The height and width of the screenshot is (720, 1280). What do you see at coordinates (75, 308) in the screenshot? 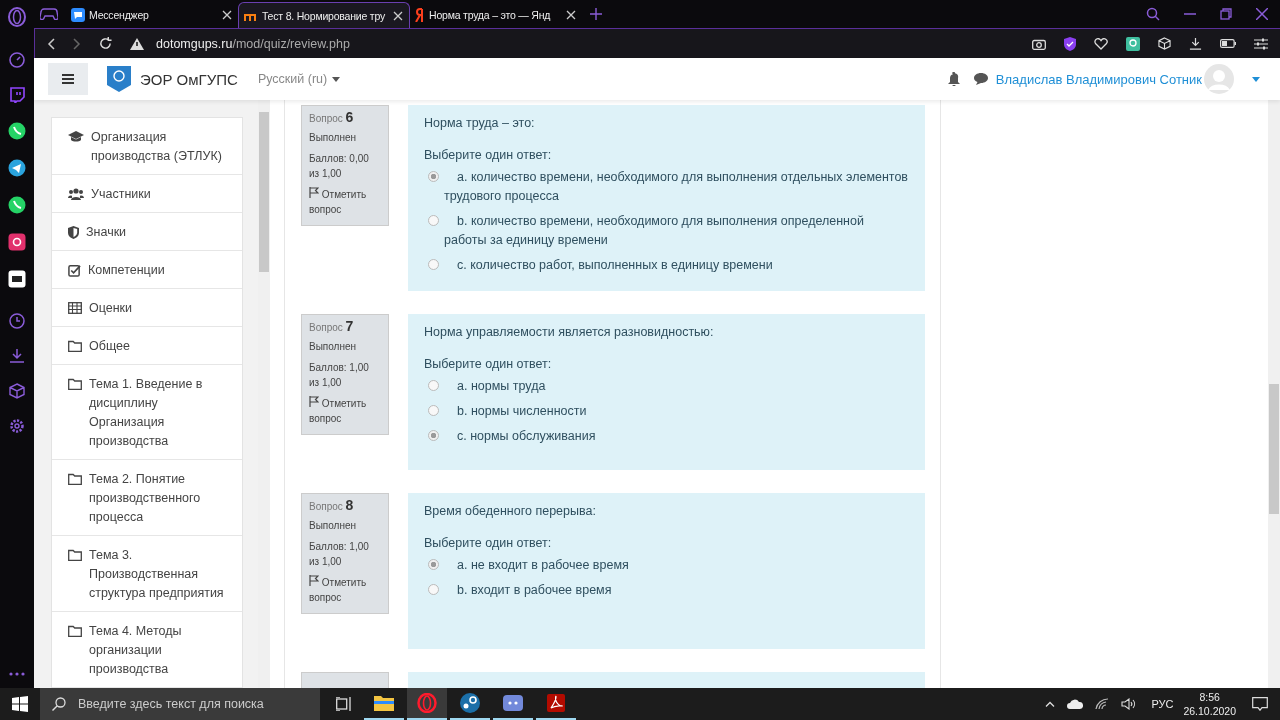
I see `table-icon` at bounding box center [75, 308].